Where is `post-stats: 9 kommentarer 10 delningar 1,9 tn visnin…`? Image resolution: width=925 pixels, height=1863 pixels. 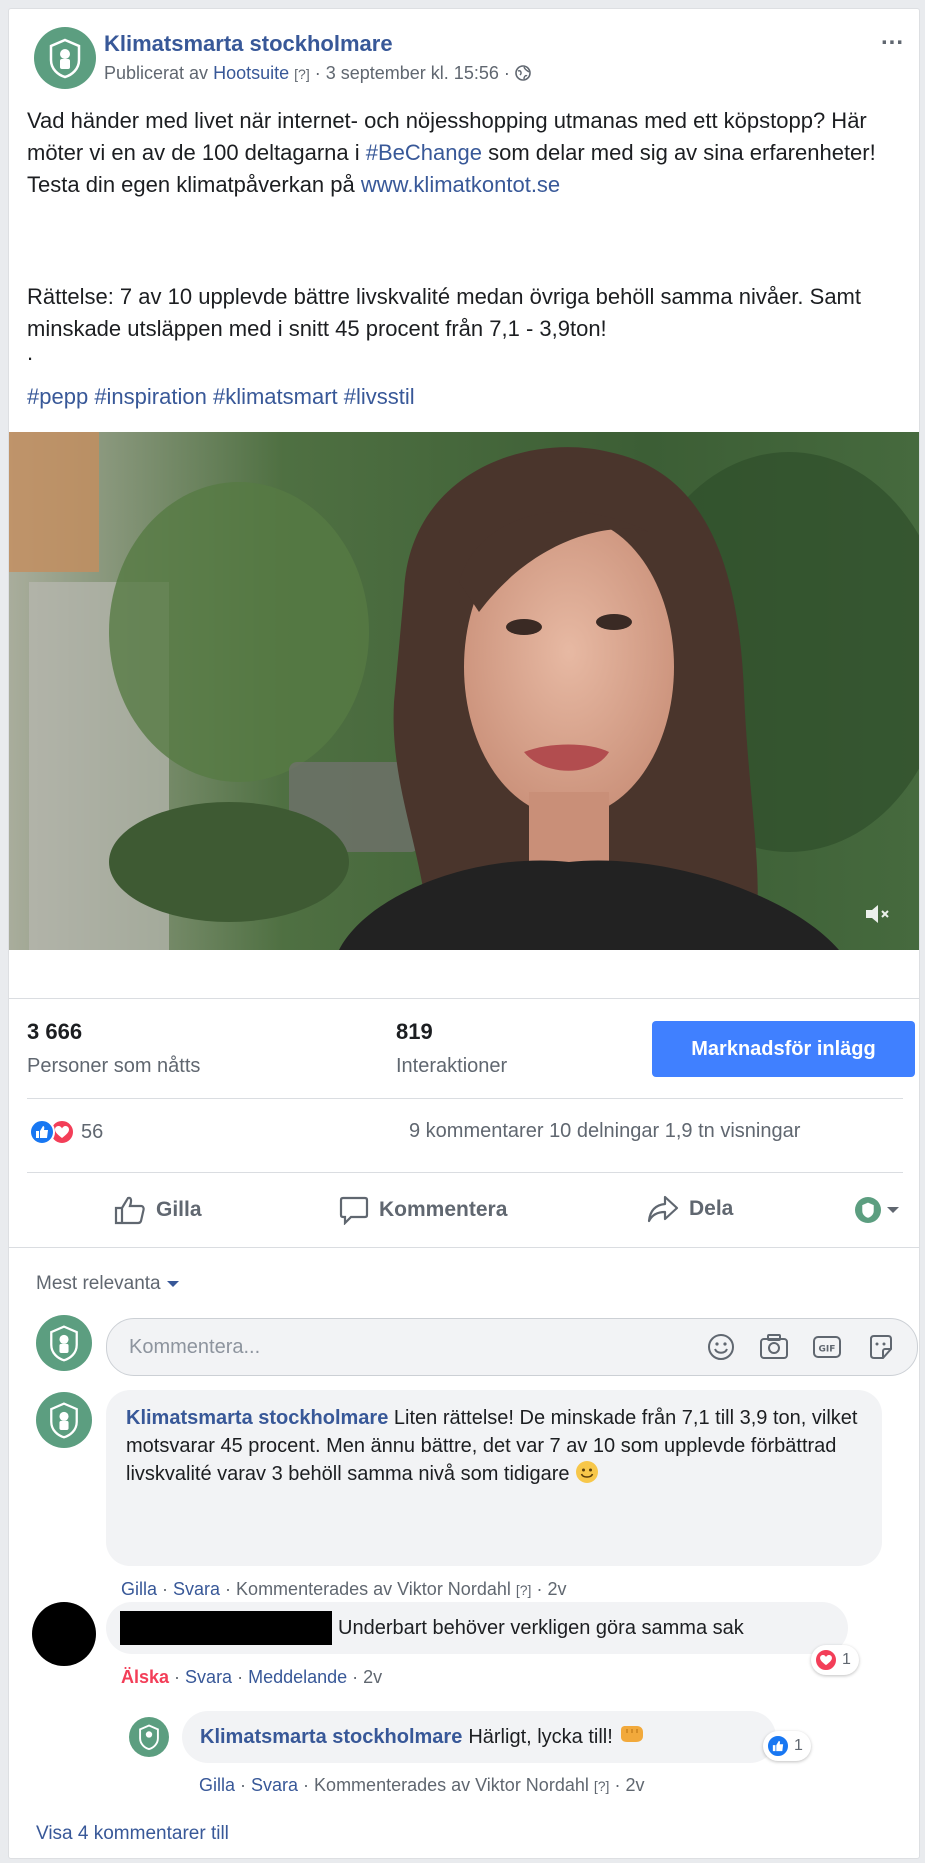 post-stats: 9 kommentarer 10 delningar 1,9 tn visnin… is located at coordinates (604, 1131).